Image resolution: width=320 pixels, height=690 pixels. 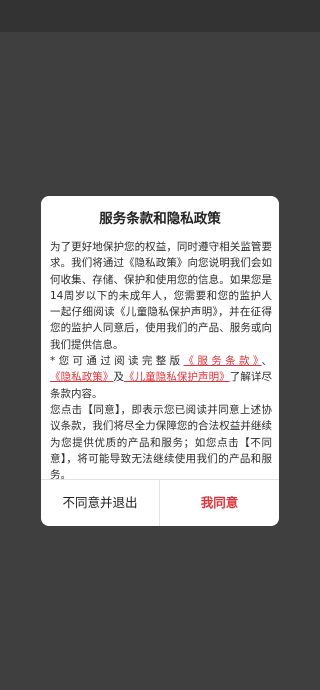 What do you see at coordinates (100, 503) in the screenshot?
I see `disagree-exit-button: 不同意并退出` at bounding box center [100, 503].